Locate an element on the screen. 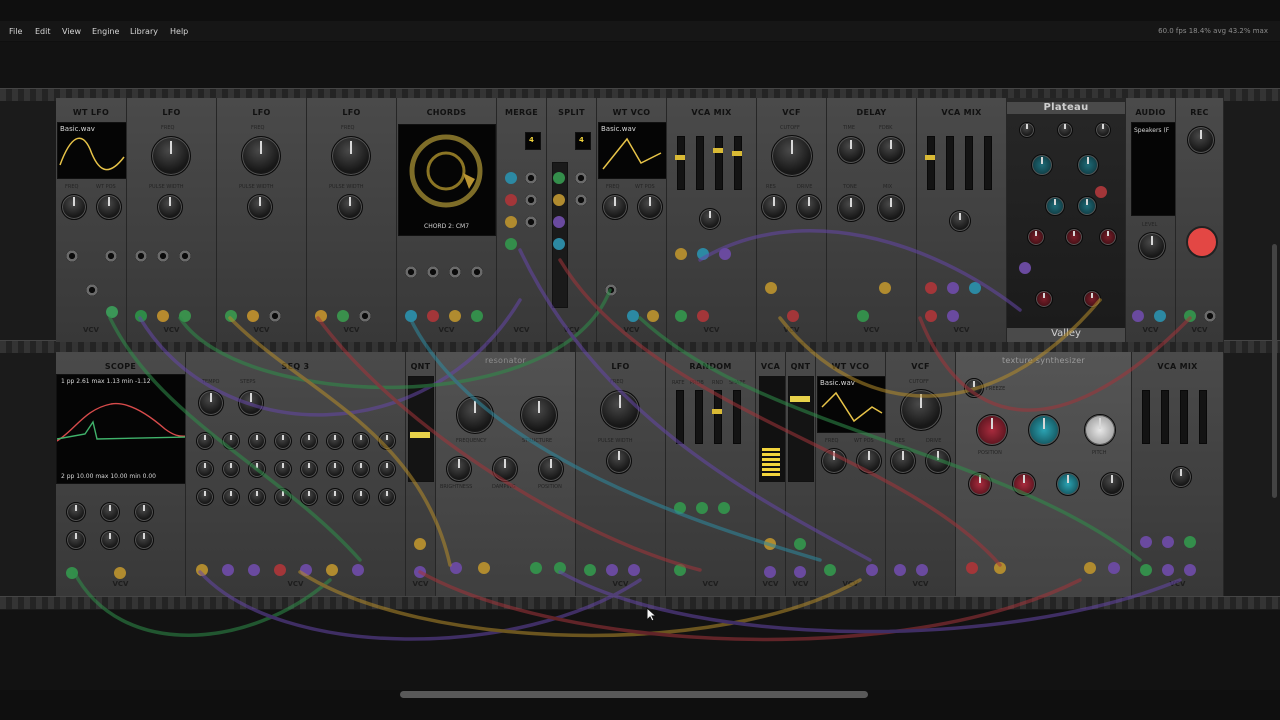  wt-vco-output-jack is located at coordinates (653, 316).